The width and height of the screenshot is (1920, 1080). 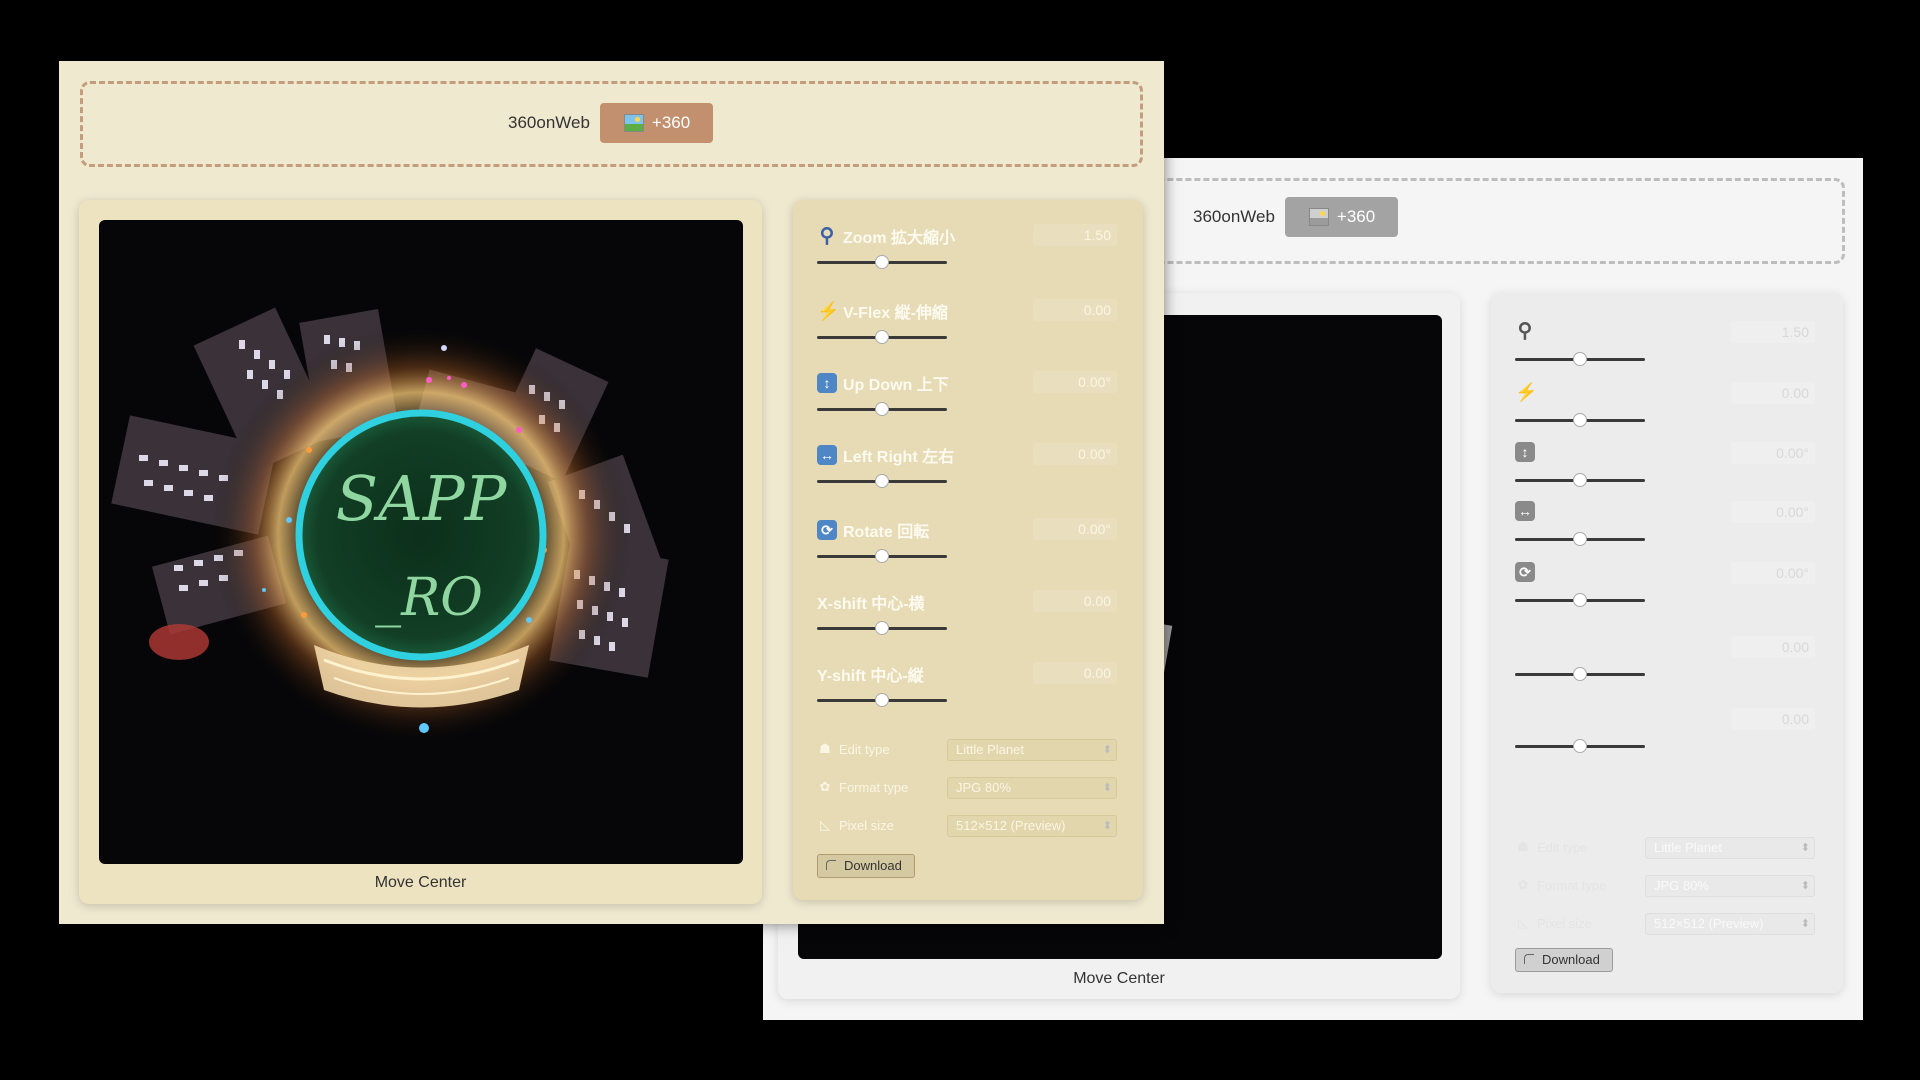 What do you see at coordinates (1075, 454) in the screenshot?
I see `leftright-value: 0.00°` at bounding box center [1075, 454].